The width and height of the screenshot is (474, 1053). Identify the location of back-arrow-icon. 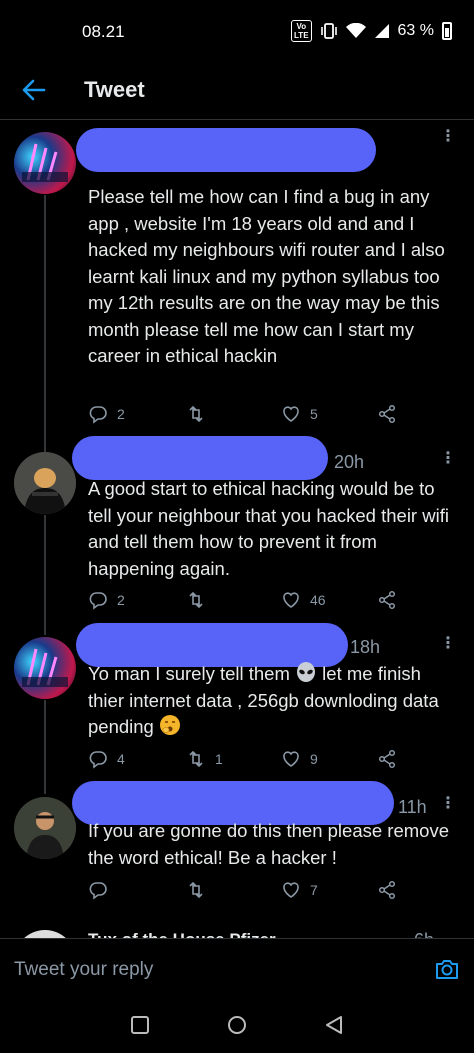
(34, 90).